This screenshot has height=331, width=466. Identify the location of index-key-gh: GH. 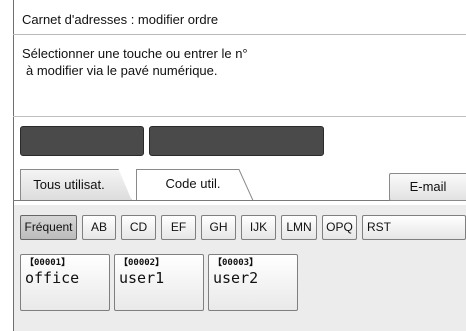
(218, 227).